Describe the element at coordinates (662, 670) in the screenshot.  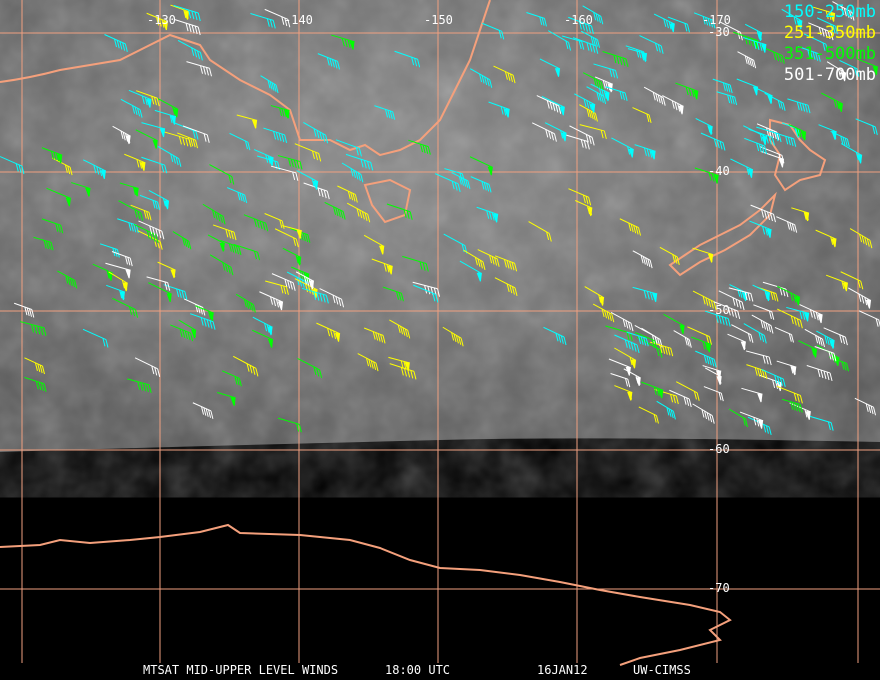
I see `data-source: UW-CIMSS` at that location.